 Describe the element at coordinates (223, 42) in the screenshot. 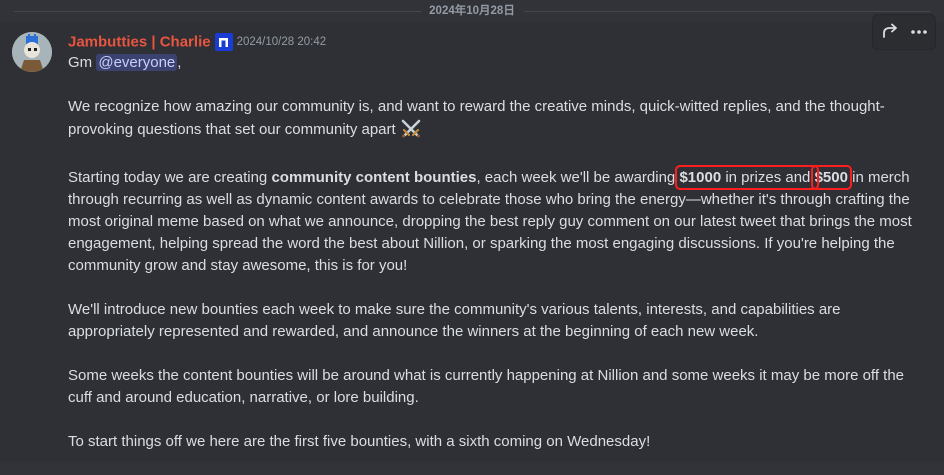

I see `app-badge-icon` at that location.